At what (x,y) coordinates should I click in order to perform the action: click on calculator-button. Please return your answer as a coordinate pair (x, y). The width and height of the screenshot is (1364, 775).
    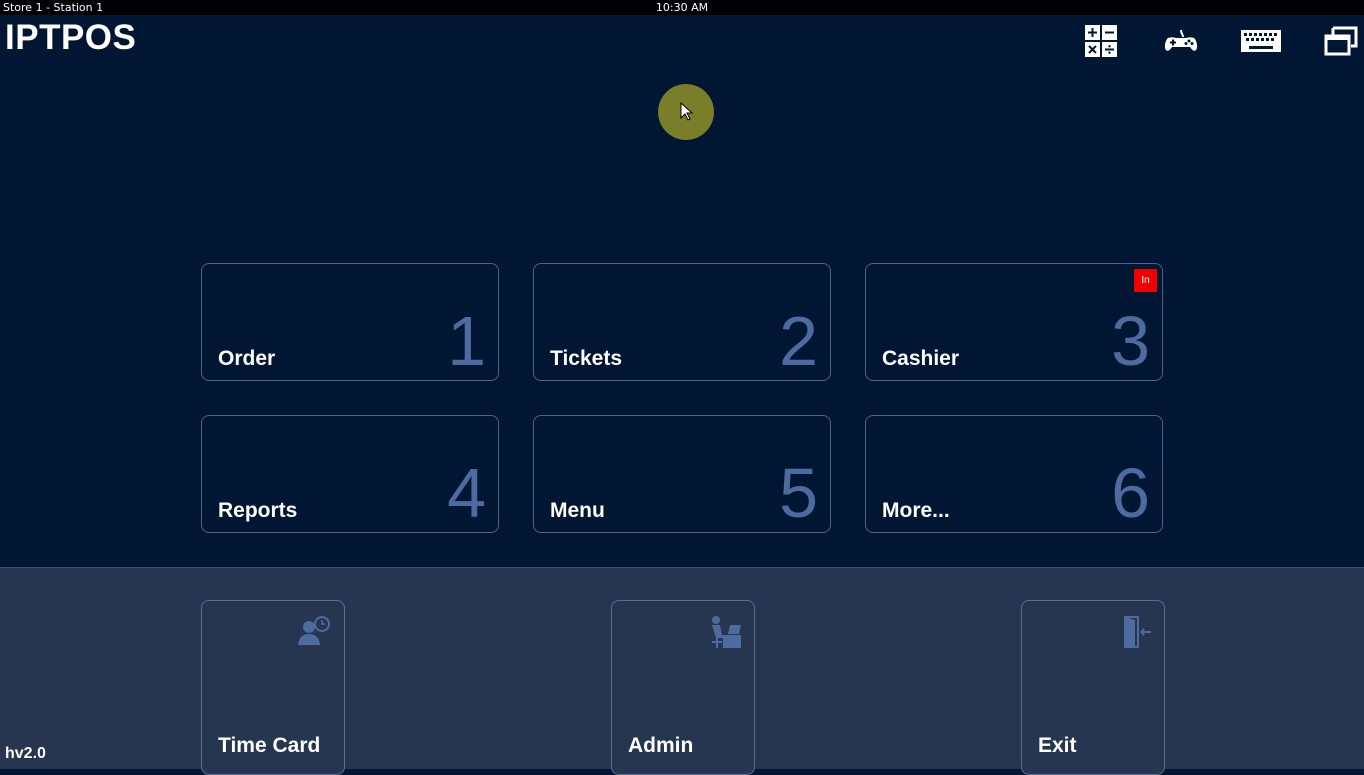
    Looking at the image, I should click on (1101, 41).